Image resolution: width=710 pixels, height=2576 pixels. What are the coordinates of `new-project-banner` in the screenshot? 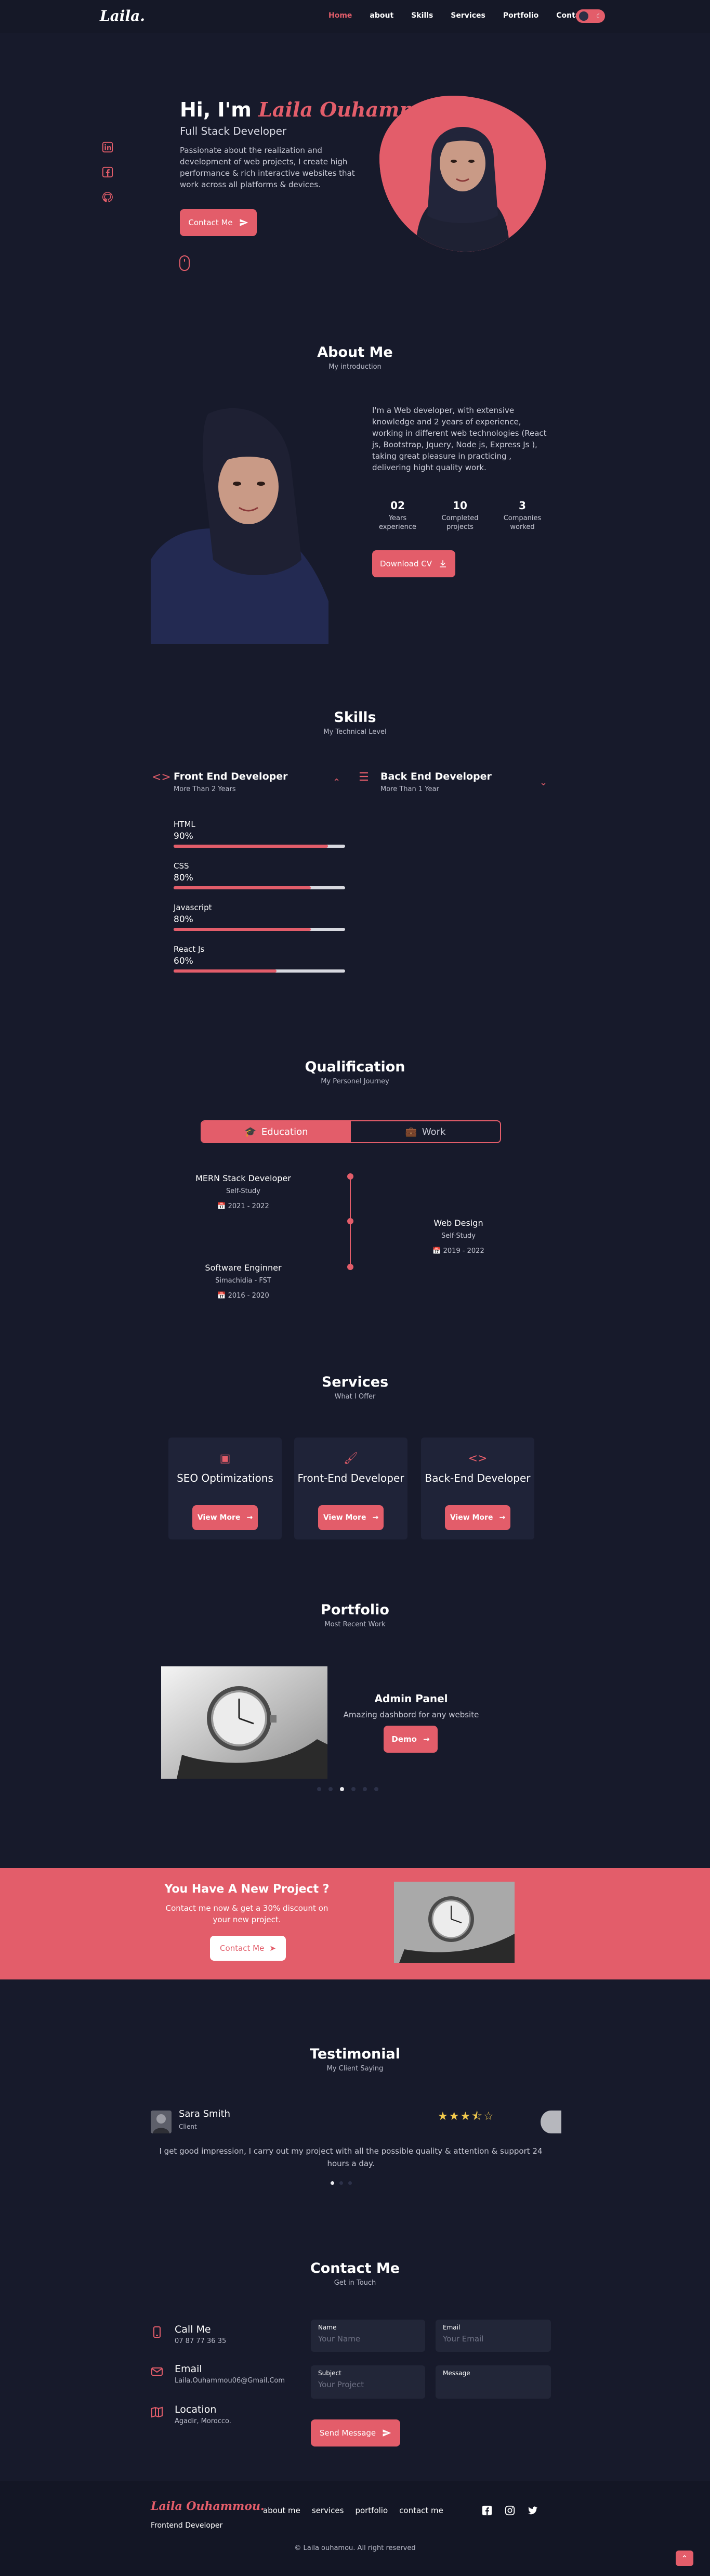 It's located at (355, 1924).